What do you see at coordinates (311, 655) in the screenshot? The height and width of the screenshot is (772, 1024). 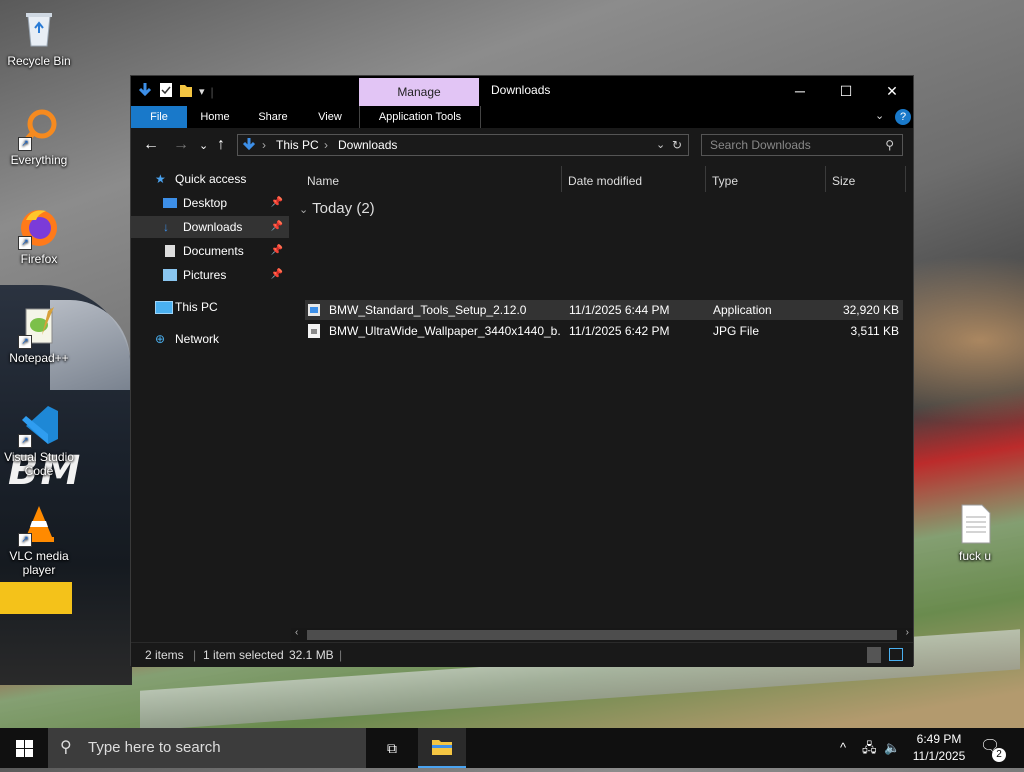 I see `status-selected-size: 32.1 MB` at bounding box center [311, 655].